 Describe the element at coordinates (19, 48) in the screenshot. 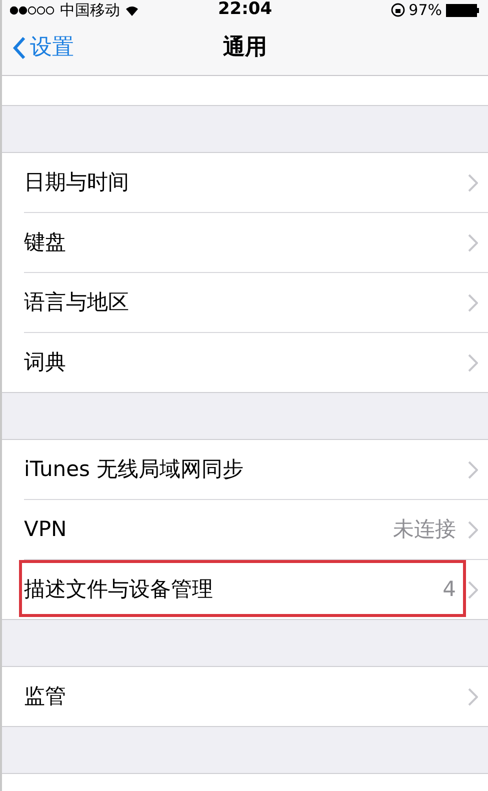

I see `back-chevron-icon` at that location.